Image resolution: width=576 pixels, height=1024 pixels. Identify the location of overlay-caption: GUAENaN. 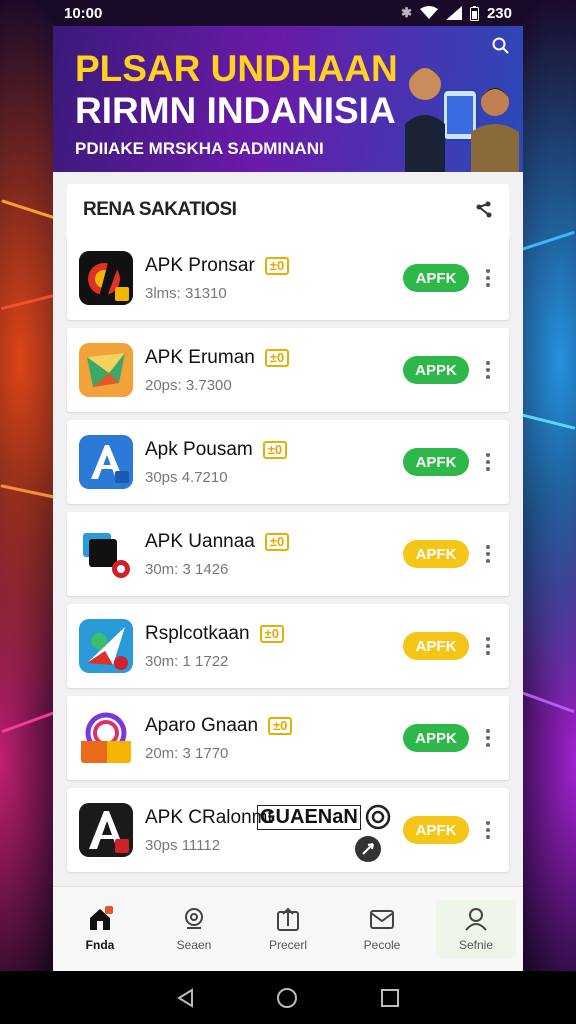
(324, 817).